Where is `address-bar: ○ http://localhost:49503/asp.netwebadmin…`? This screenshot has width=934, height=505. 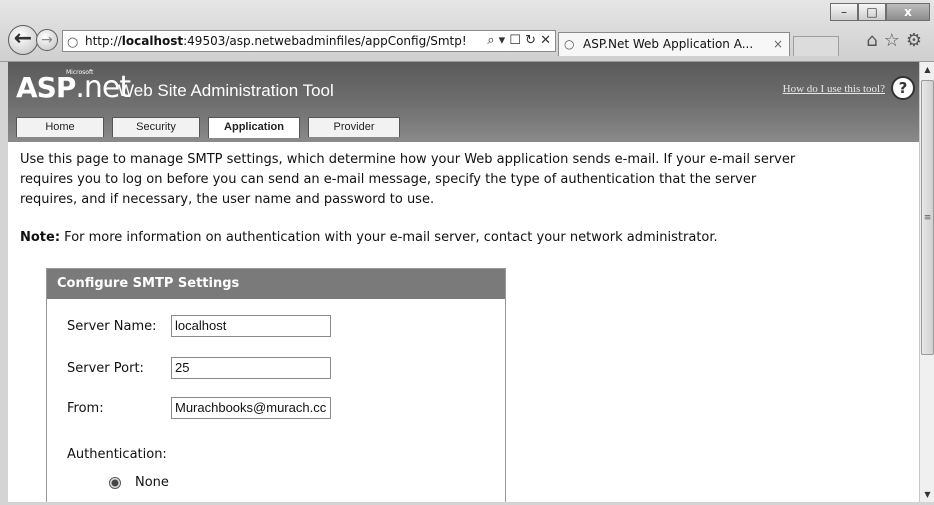
address-bar: ○ http://localhost:49503/asp.netwebadmin… is located at coordinates (309, 41).